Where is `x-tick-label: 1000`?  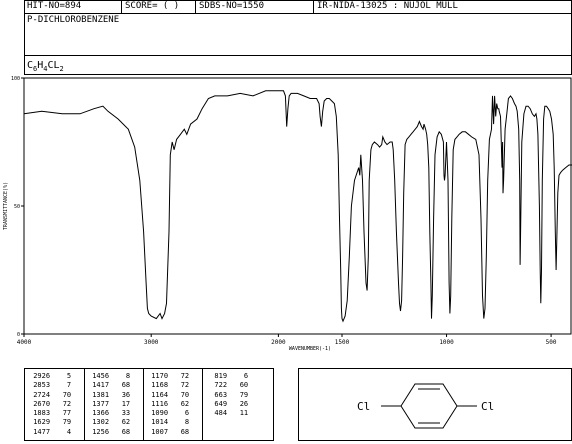 x-tick-label: 1000 is located at coordinates (446, 342).